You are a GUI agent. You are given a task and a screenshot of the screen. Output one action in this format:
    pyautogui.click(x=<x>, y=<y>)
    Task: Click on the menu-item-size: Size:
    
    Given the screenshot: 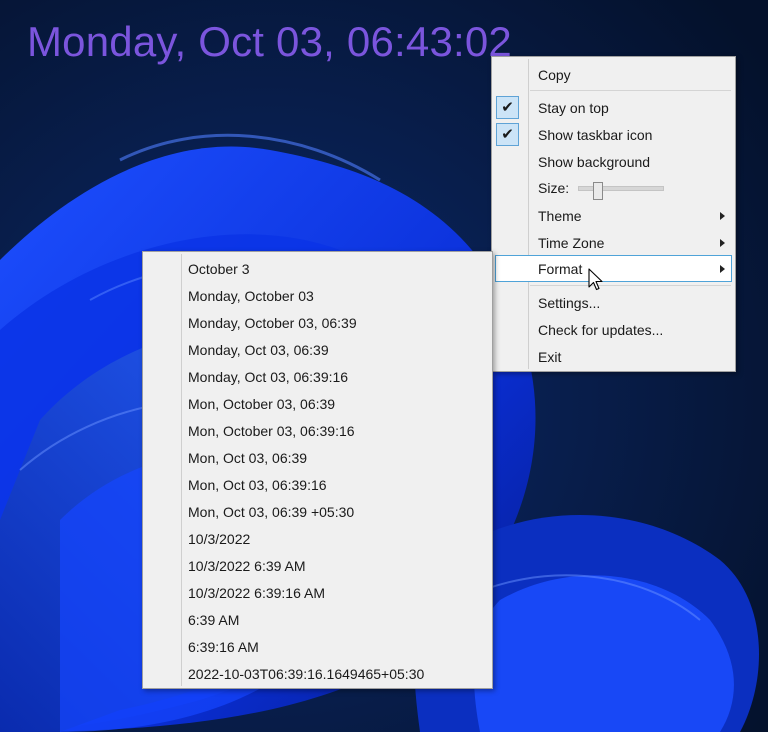 What is the action you would take?
    pyautogui.click(x=613, y=187)
    